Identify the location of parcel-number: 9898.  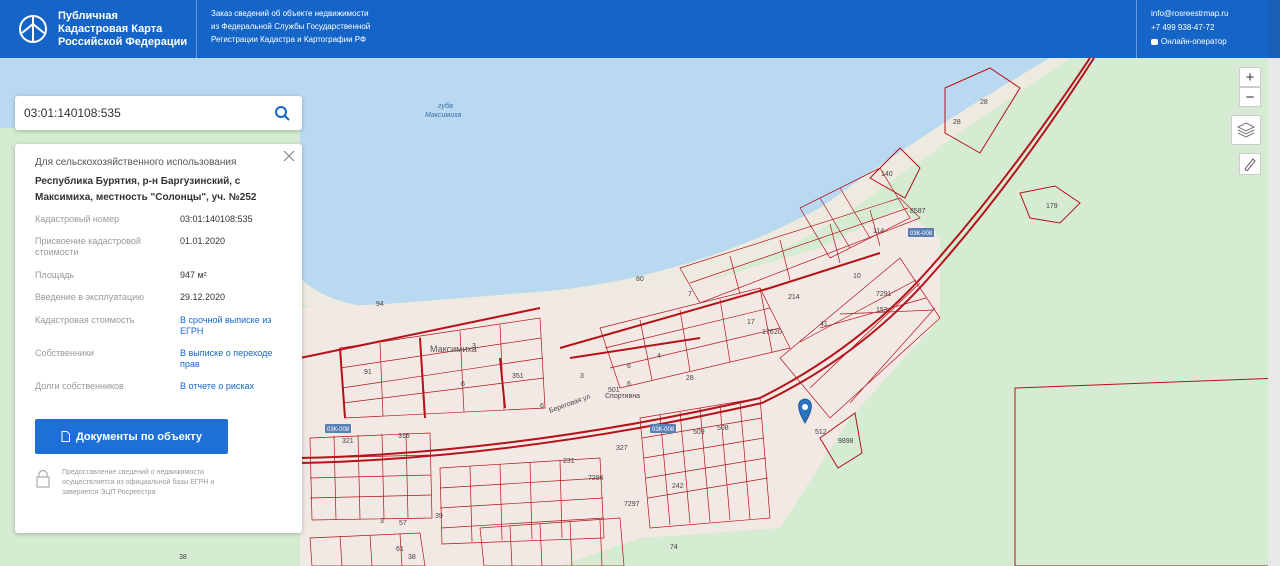
(846, 441).